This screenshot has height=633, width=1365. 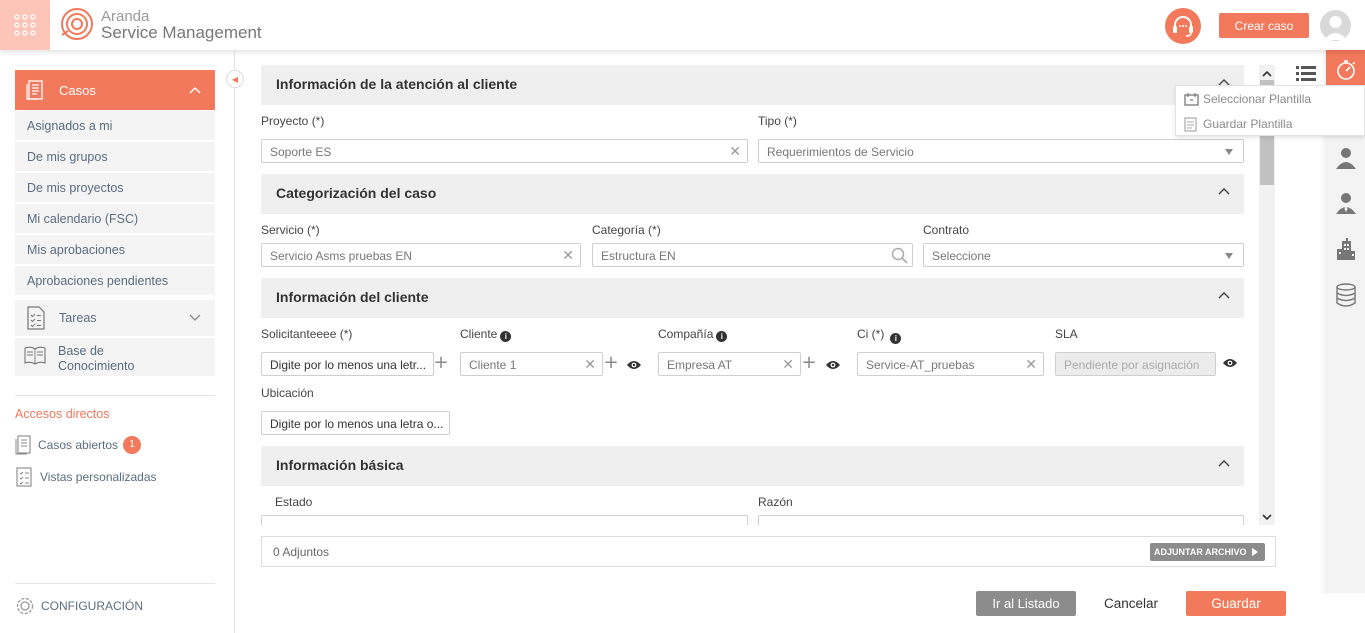 What do you see at coordinates (96, 366) in the screenshot?
I see `sidebar-item-label: Conocimiento` at bounding box center [96, 366].